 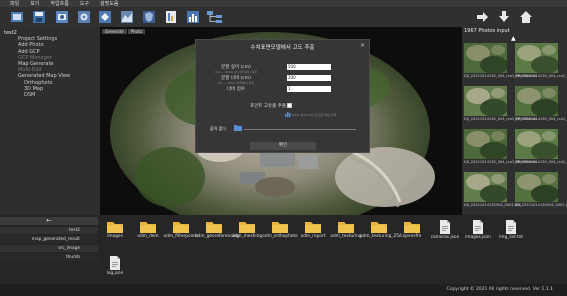 What do you see at coordinates (283, 17) in the screenshot?
I see `toolbar` at bounding box center [283, 17].